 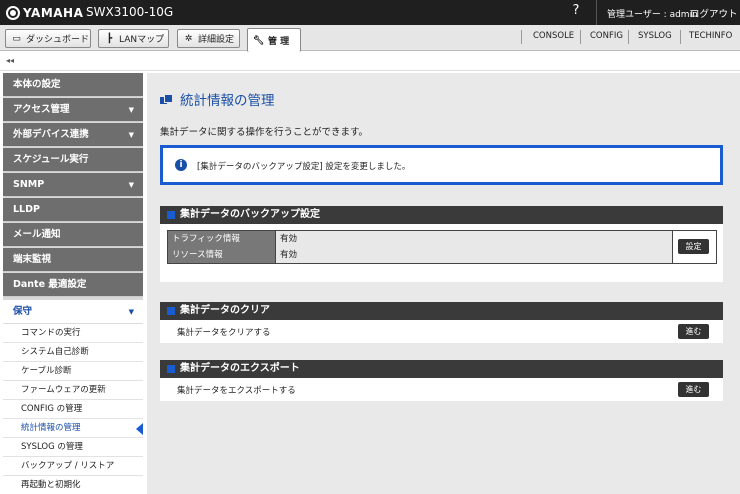 I want to click on techinfo-link: TECHINFO, so click(x=710, y=36).